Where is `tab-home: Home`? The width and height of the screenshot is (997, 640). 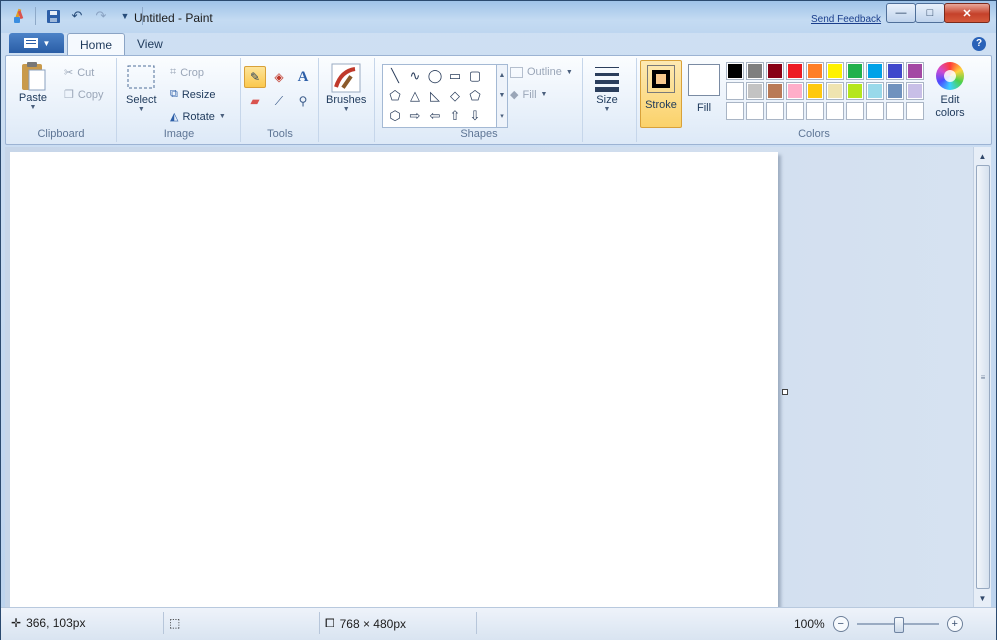 tab-home: Home is located at coordinates (96, 44).